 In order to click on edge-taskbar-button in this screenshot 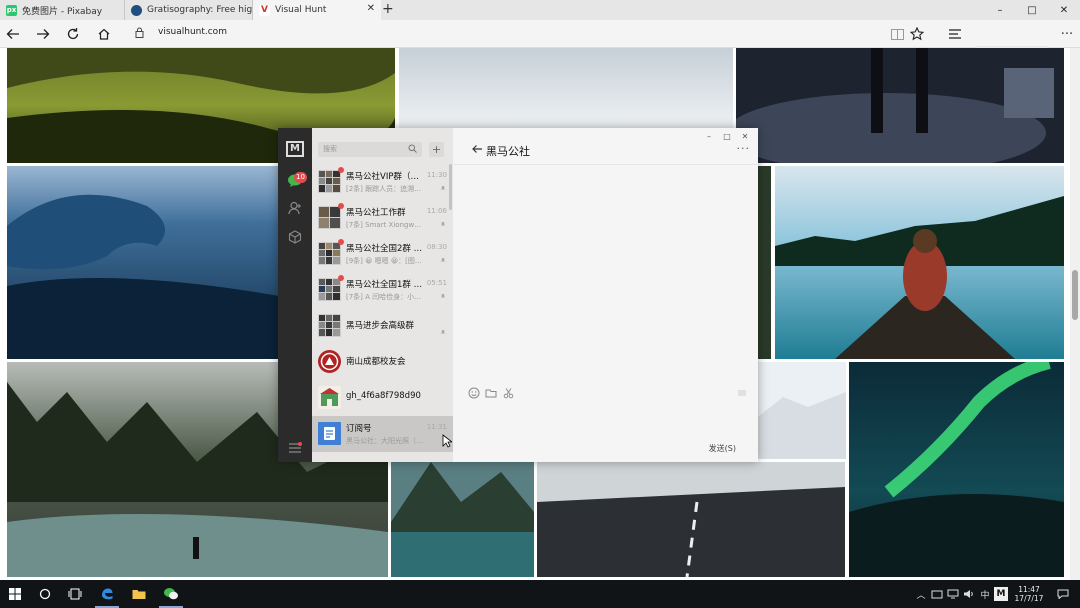, I will do `click(107, 594)`.